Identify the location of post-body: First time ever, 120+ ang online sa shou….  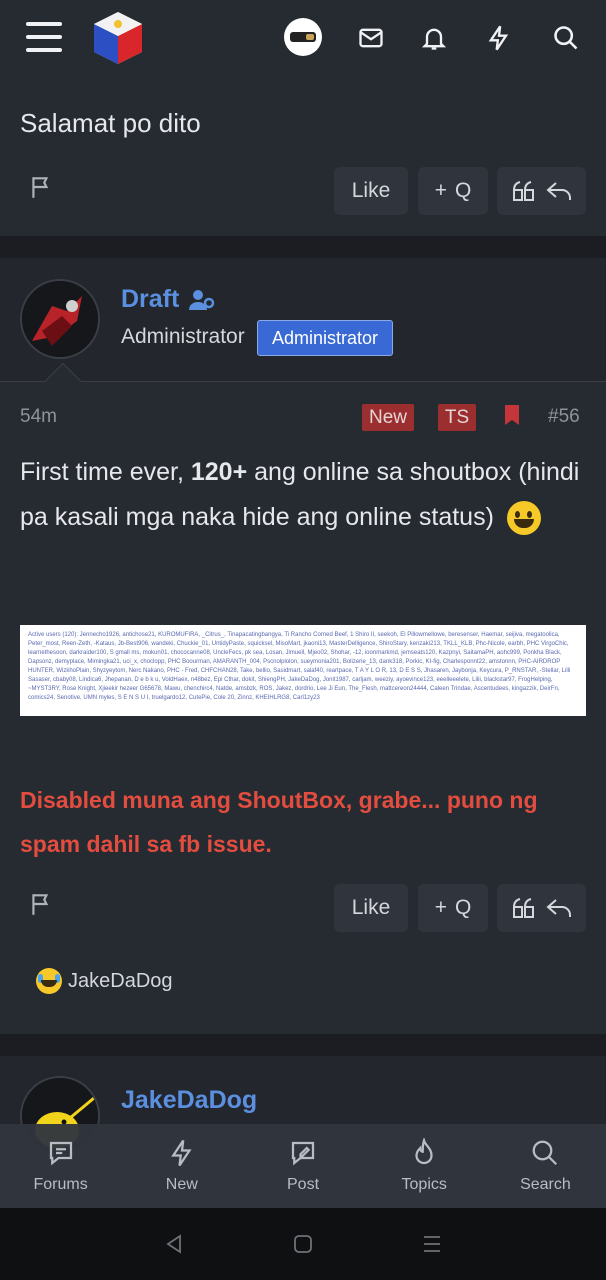
(300, 495).